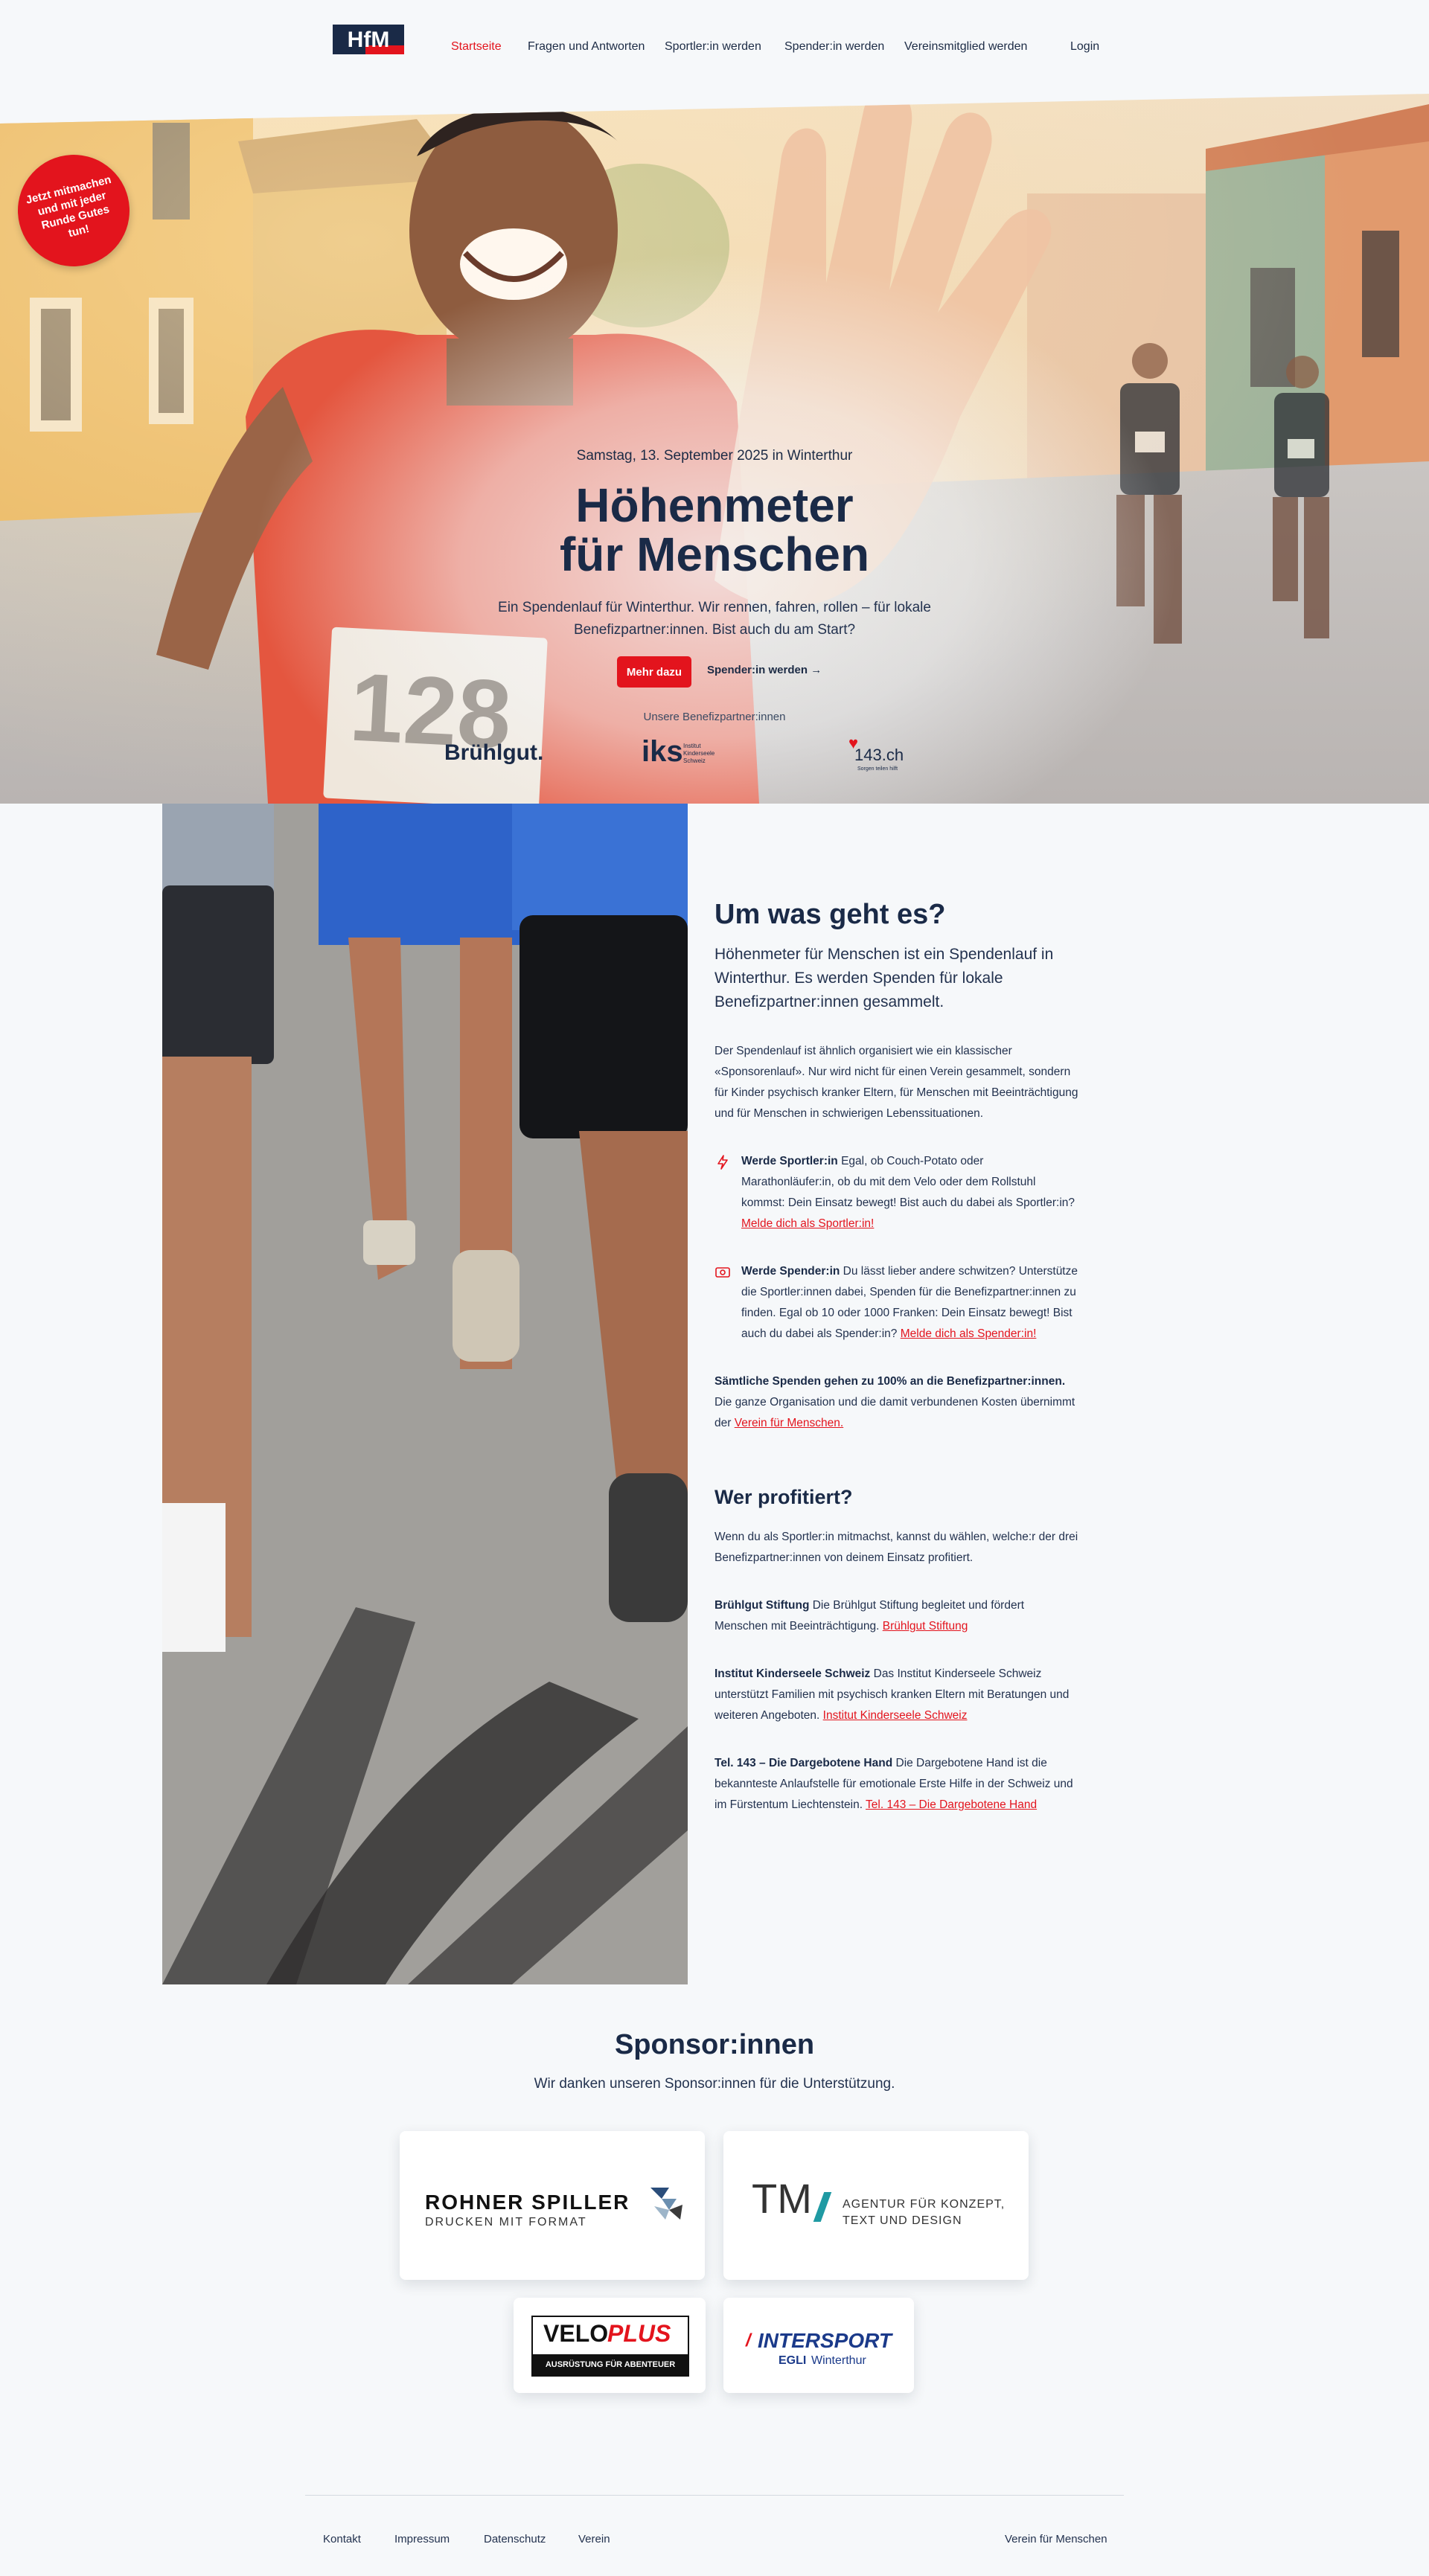  I want to click on beneficiary-name: Institut Kinderseele Schweiz, so click(792, 1673).